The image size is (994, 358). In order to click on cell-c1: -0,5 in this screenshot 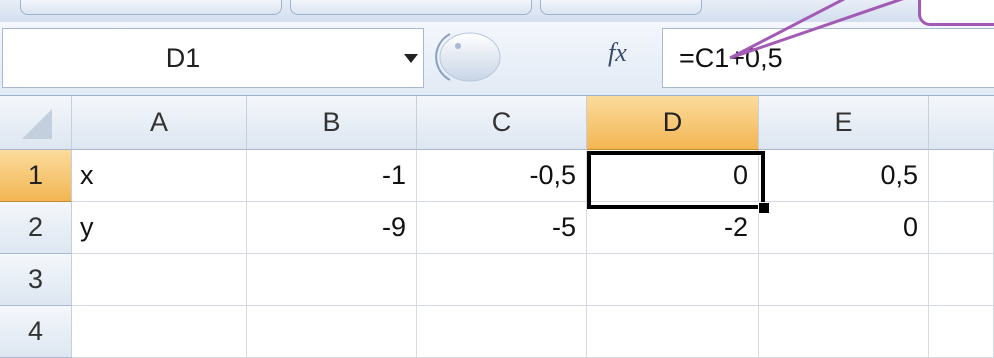, I will do `click(502, 176)`.